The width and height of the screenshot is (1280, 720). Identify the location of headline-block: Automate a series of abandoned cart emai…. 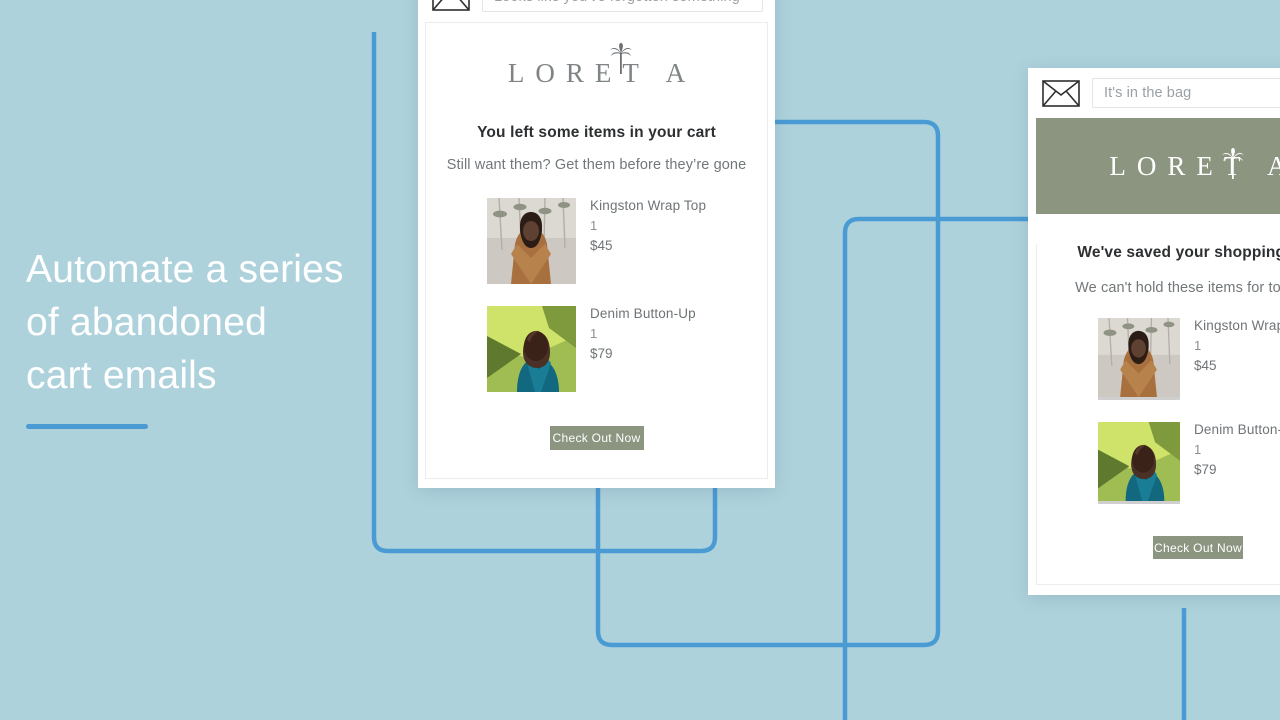
(206, 336).